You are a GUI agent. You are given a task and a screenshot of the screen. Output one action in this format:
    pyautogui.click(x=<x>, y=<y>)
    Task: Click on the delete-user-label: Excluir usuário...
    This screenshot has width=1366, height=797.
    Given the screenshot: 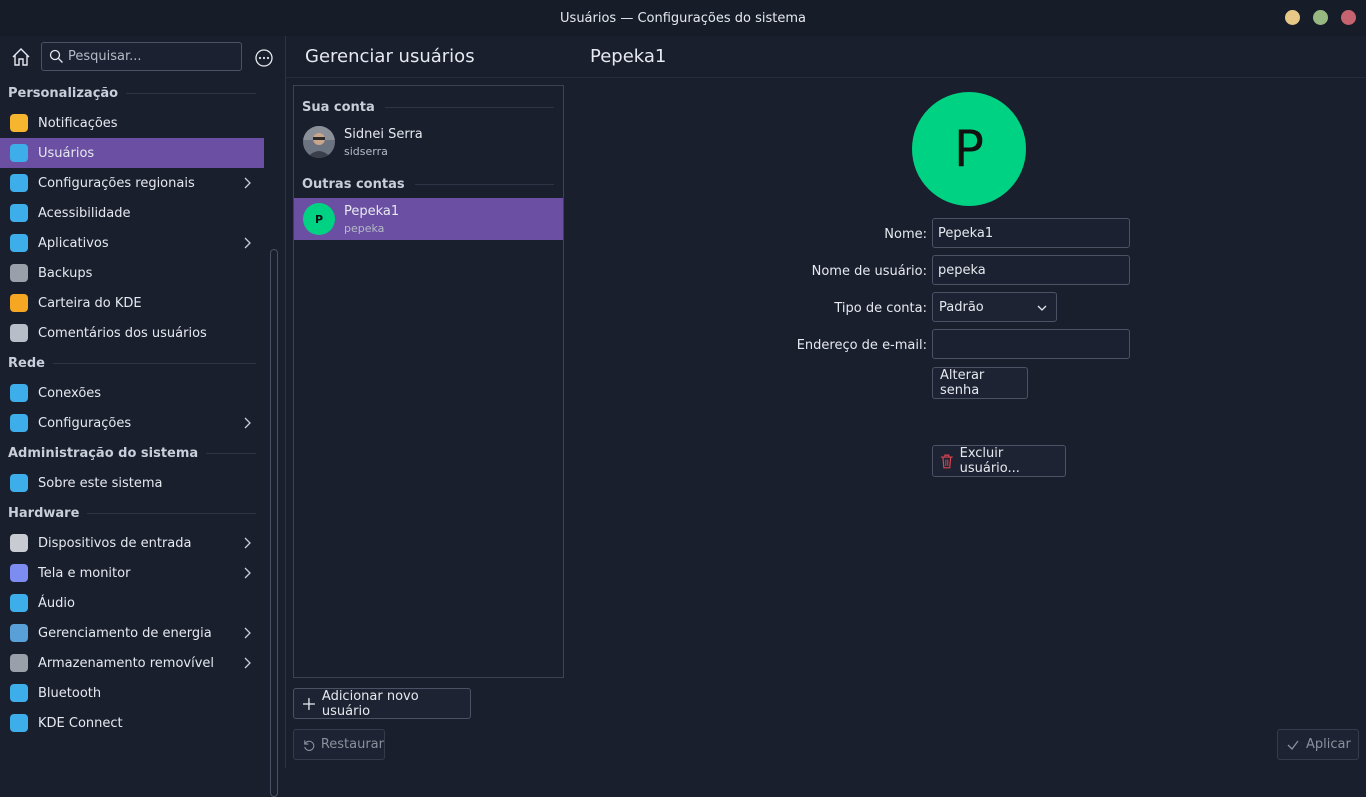 What is the action you would take?
    pyautogui.click(x=989, y=461)
    